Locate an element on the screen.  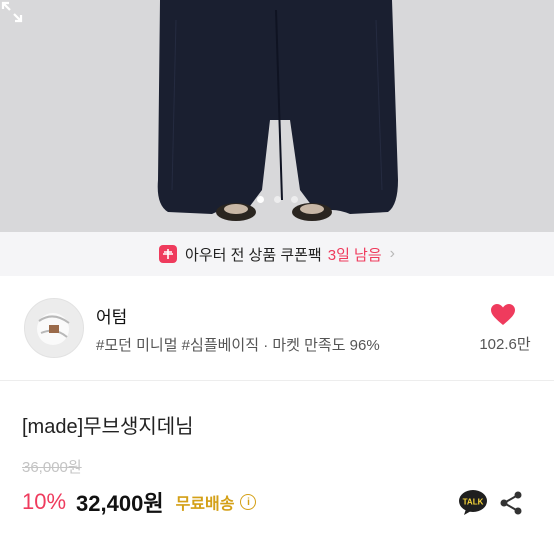
sale-price: 32,400원 is located at coordinates (120, 503).